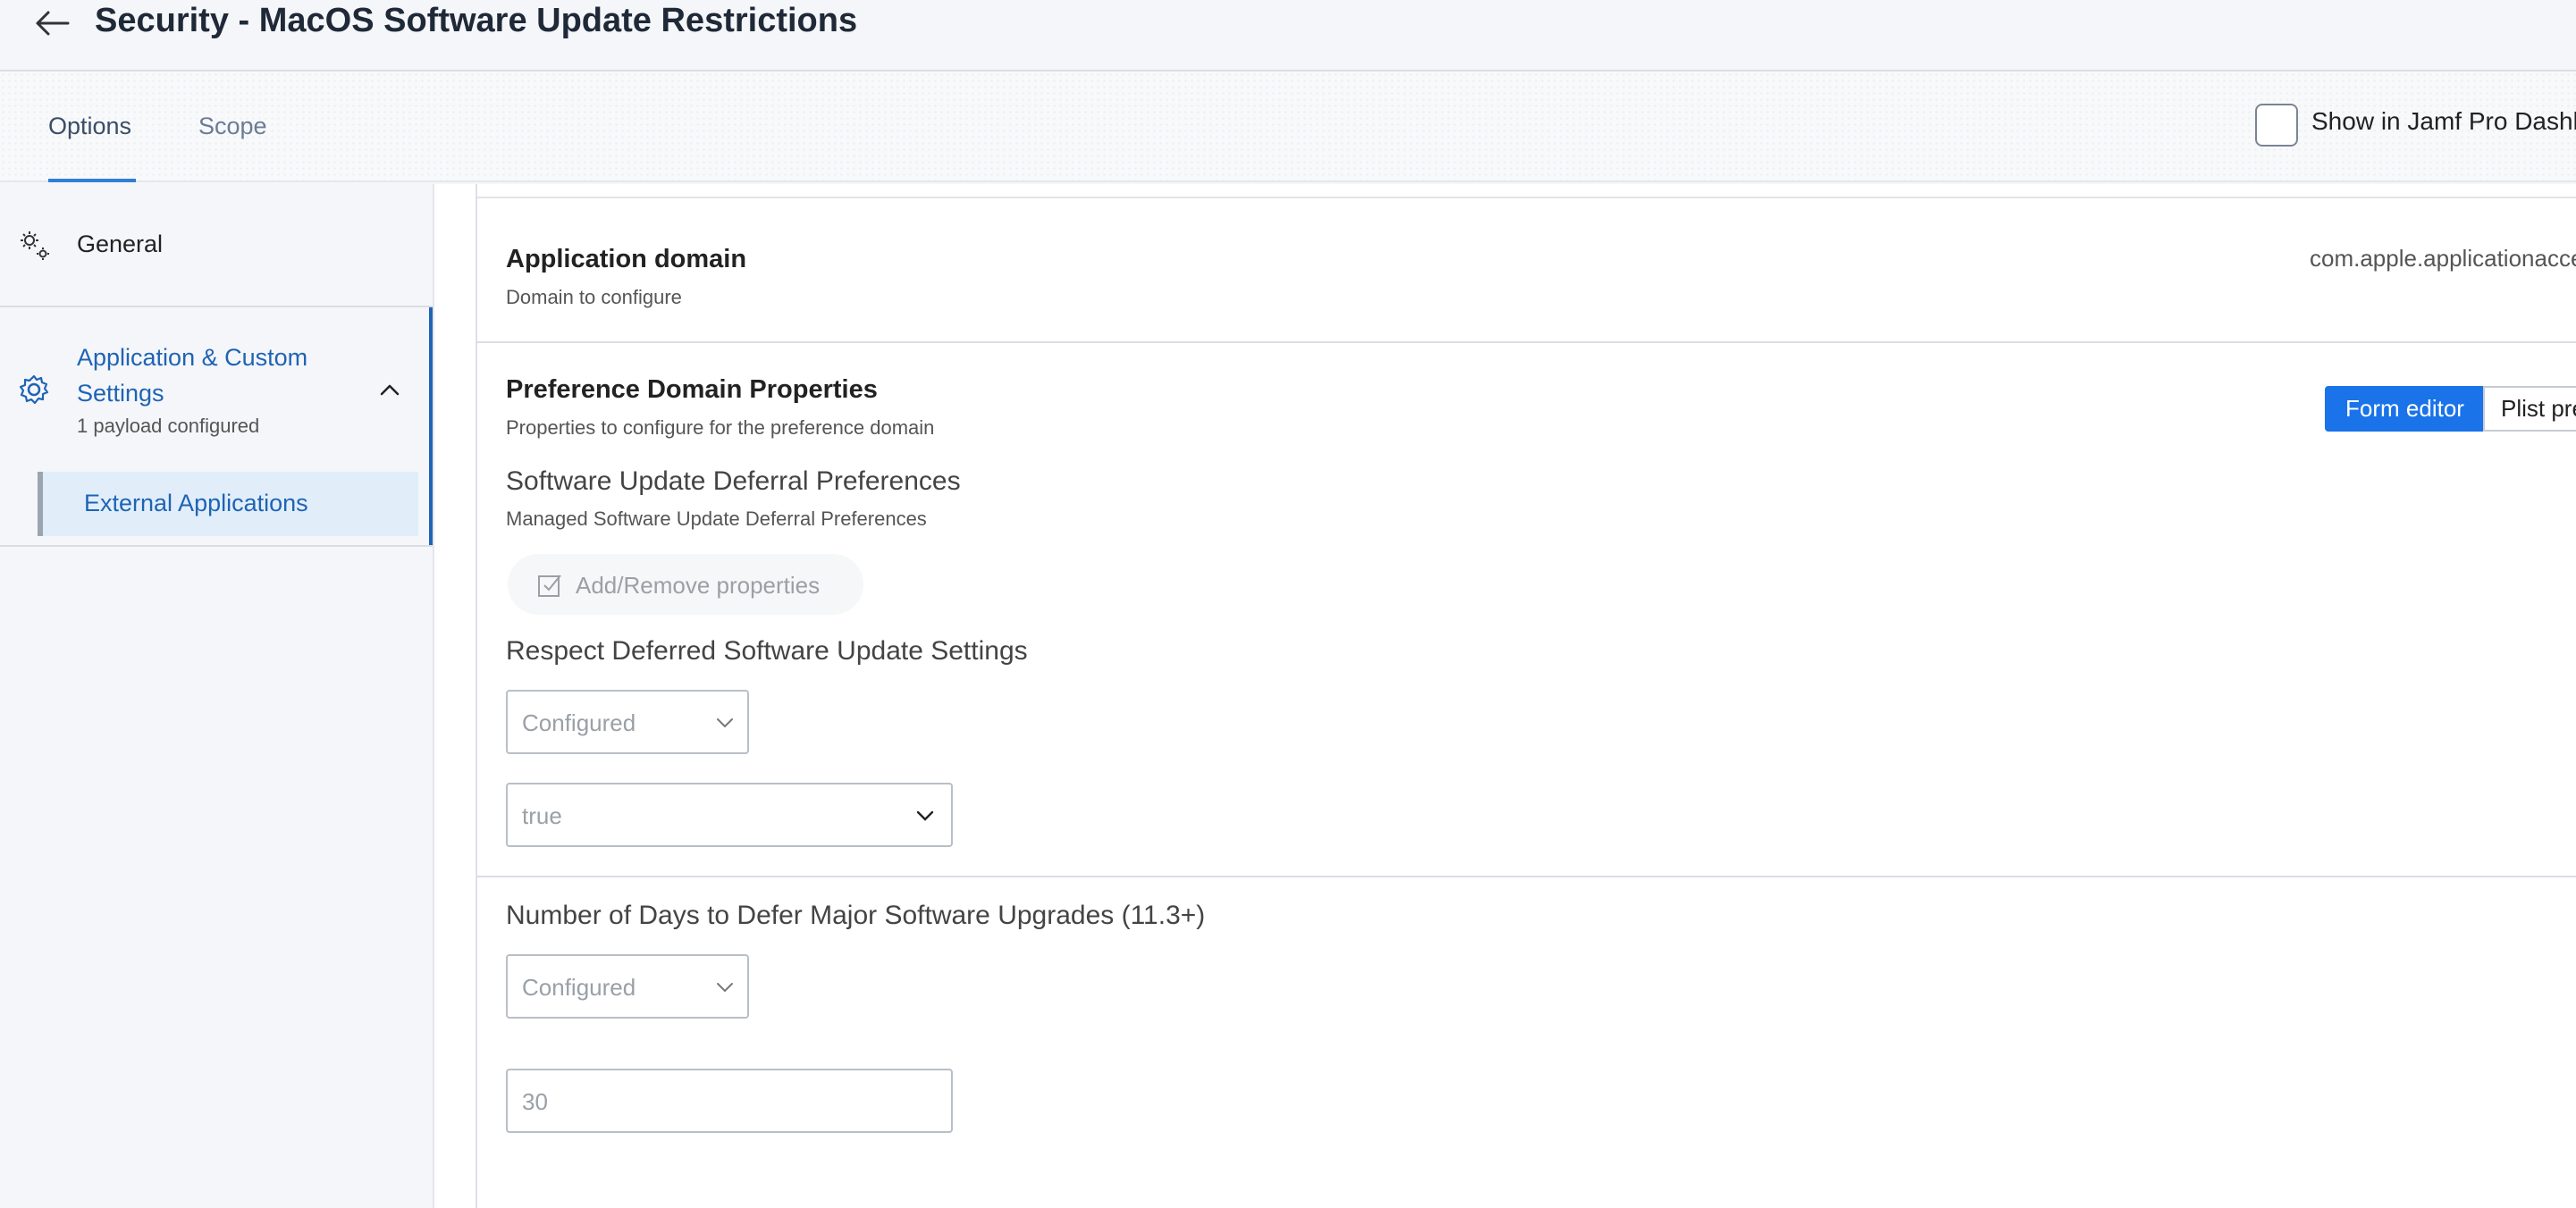 This screenshot has width=2576, height=1208. What do you see at coordinates (217, 245) in the screenshot?
I see `sidebar-item-general: General` at bounding box center [217, 245].